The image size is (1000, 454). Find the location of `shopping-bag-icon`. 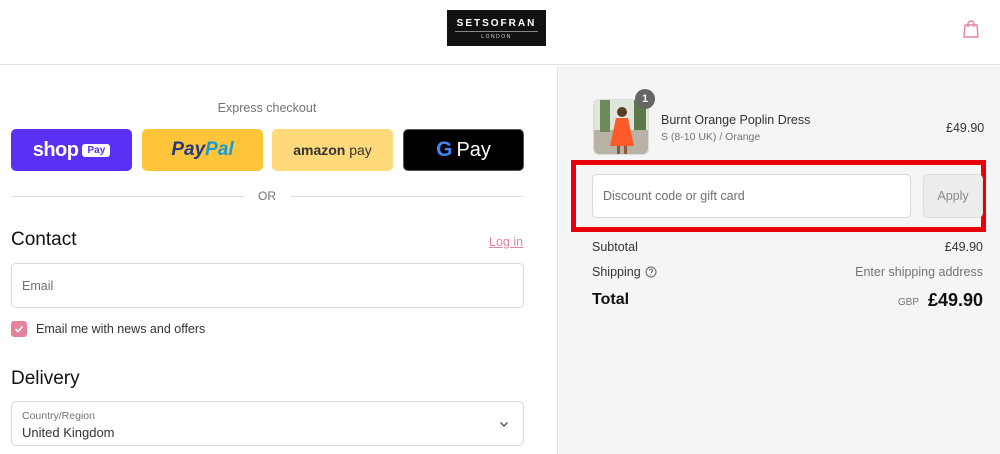

shopping-bag-icon is located at coordinates (971, 28).